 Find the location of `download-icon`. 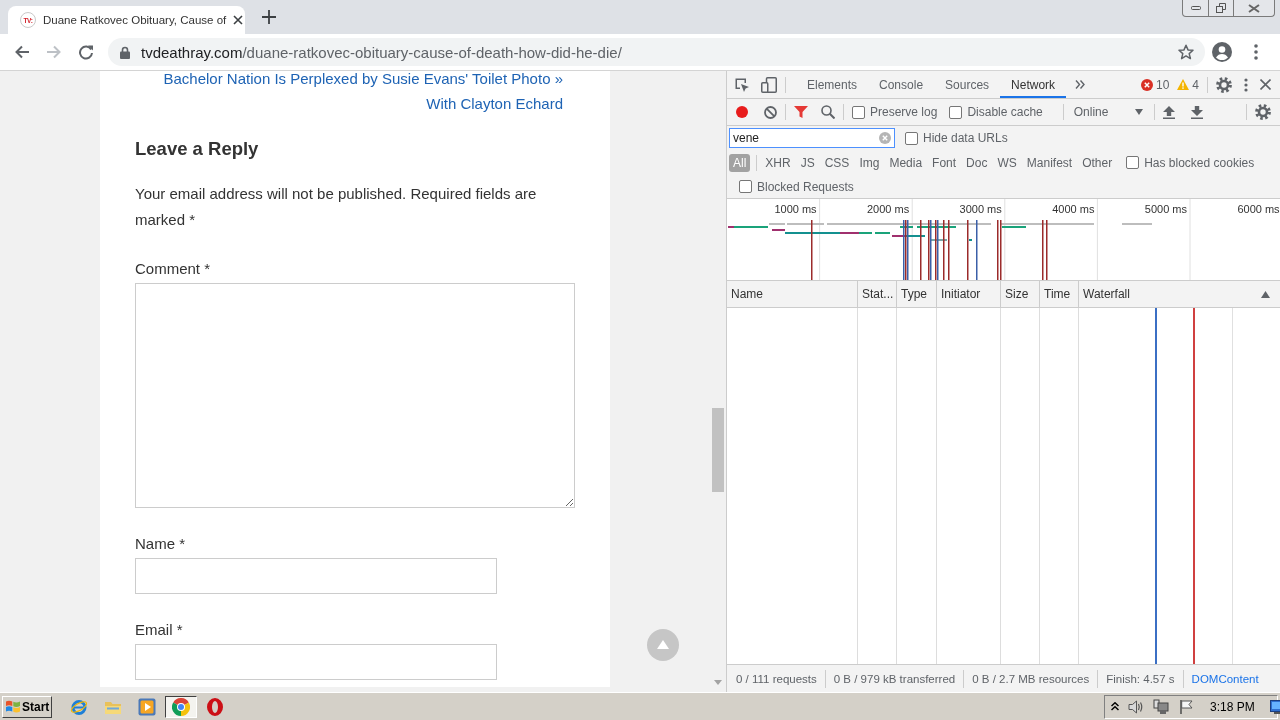

download-icon is located at coordinates (1196, 112).